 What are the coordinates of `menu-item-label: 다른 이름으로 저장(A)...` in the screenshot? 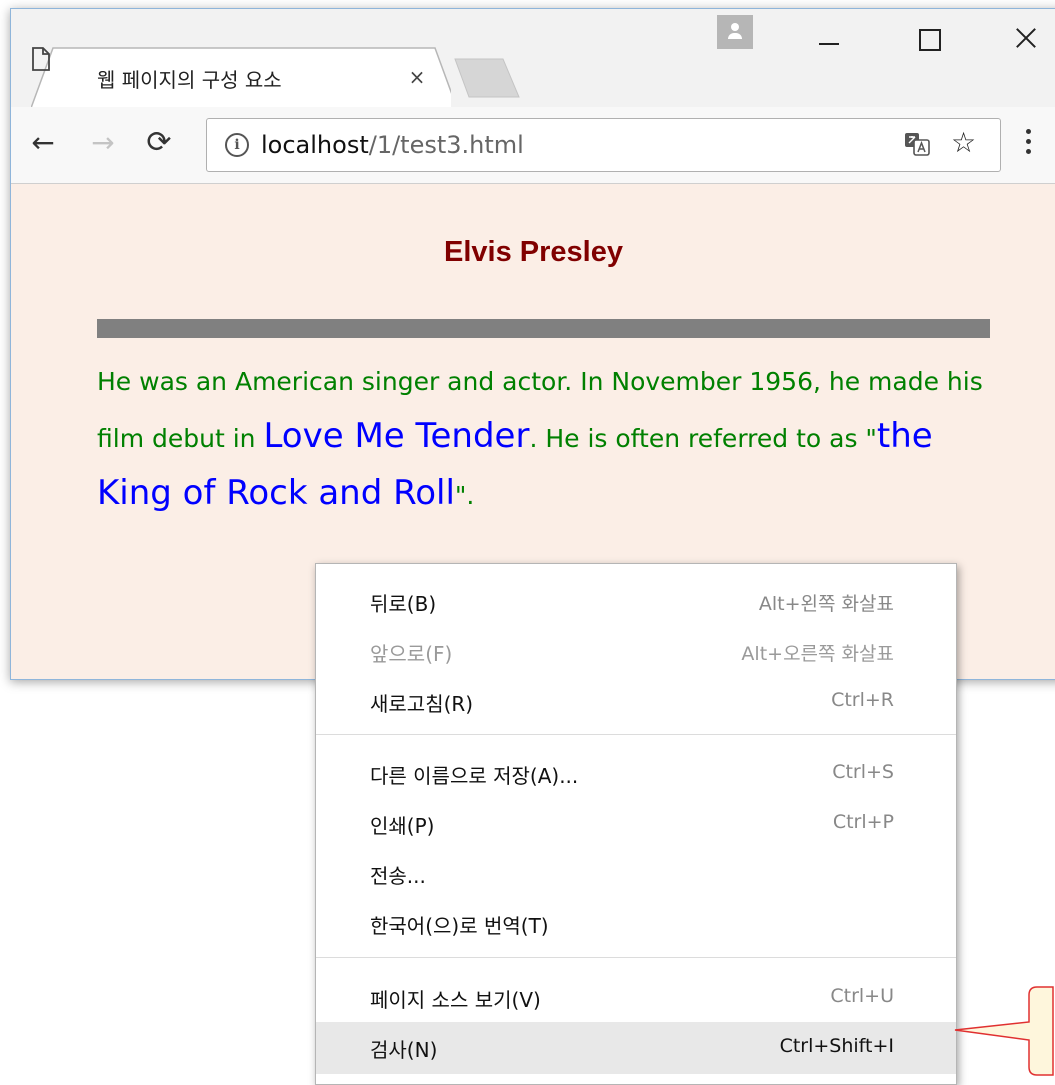 It's located at (474, 776).